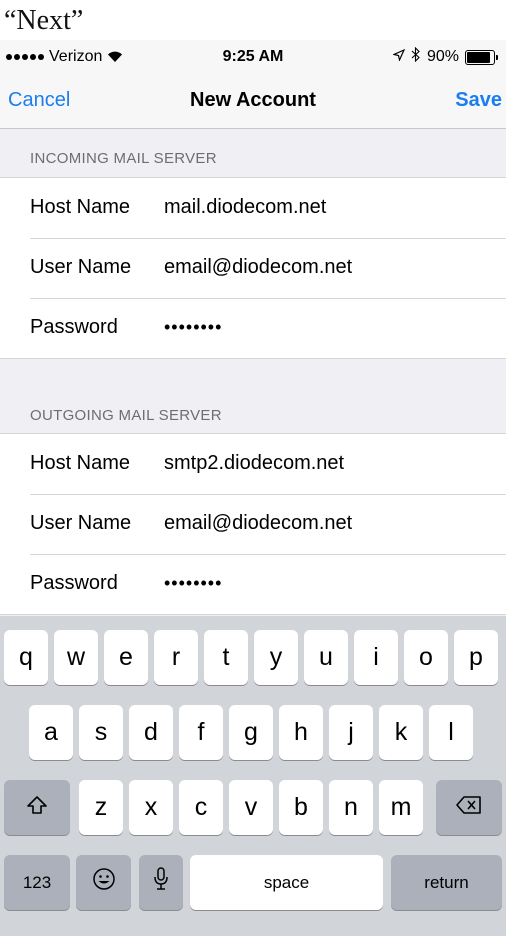  I want to click on incoming-host-row: Host Name mail.diodecom.net, so click(253, 208).